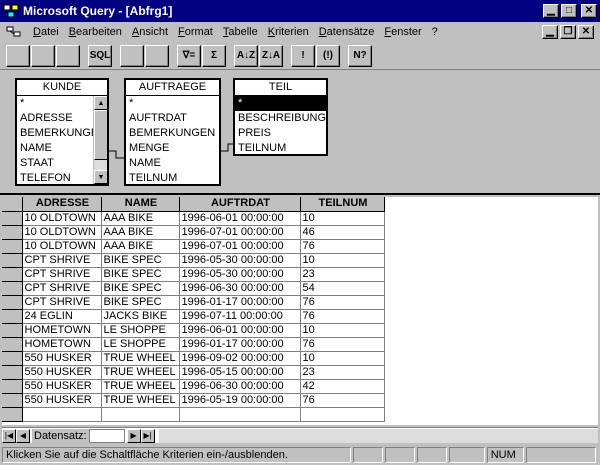  I want to click on column-header: AUFTRDAT, so click(240, 204).